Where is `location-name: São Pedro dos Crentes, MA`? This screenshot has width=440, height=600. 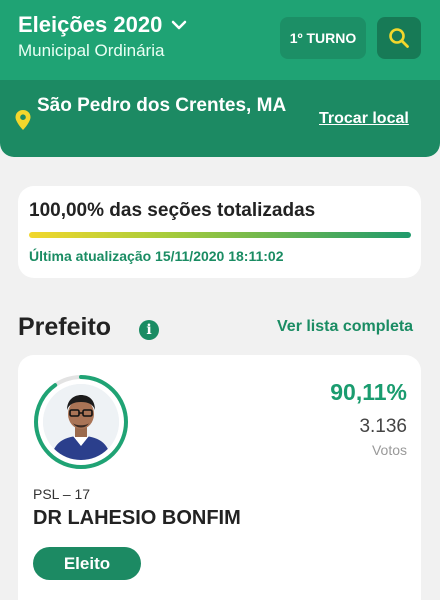
location-name: São Pedro dos Crentes, MA is located at coordinates (162, 105).